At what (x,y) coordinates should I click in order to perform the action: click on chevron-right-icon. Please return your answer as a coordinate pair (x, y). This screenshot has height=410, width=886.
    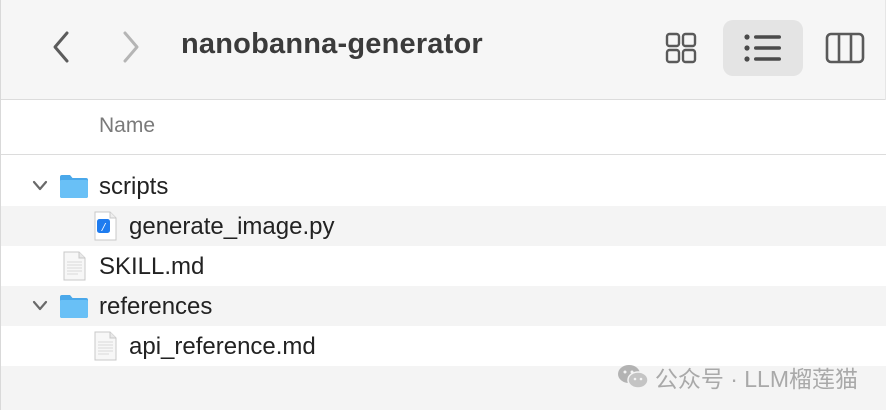
    Looking at the image, I should click on (131, 47).